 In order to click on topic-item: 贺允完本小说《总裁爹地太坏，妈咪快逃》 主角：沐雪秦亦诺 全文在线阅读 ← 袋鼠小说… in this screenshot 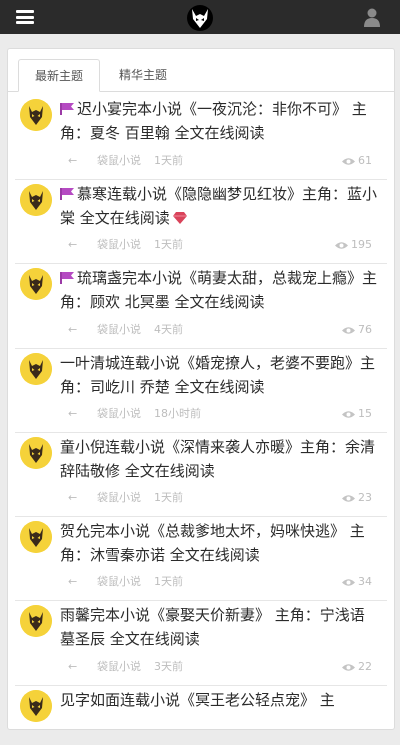, I will do `click(201, 558)`.